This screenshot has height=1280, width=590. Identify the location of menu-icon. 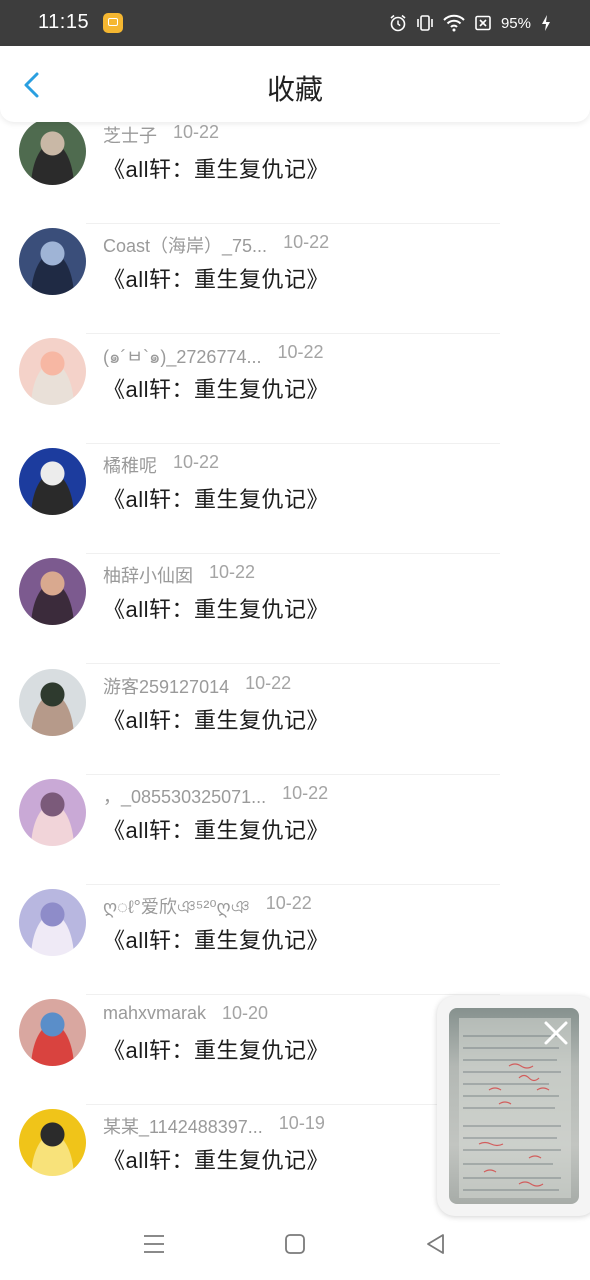
(154, 1244).